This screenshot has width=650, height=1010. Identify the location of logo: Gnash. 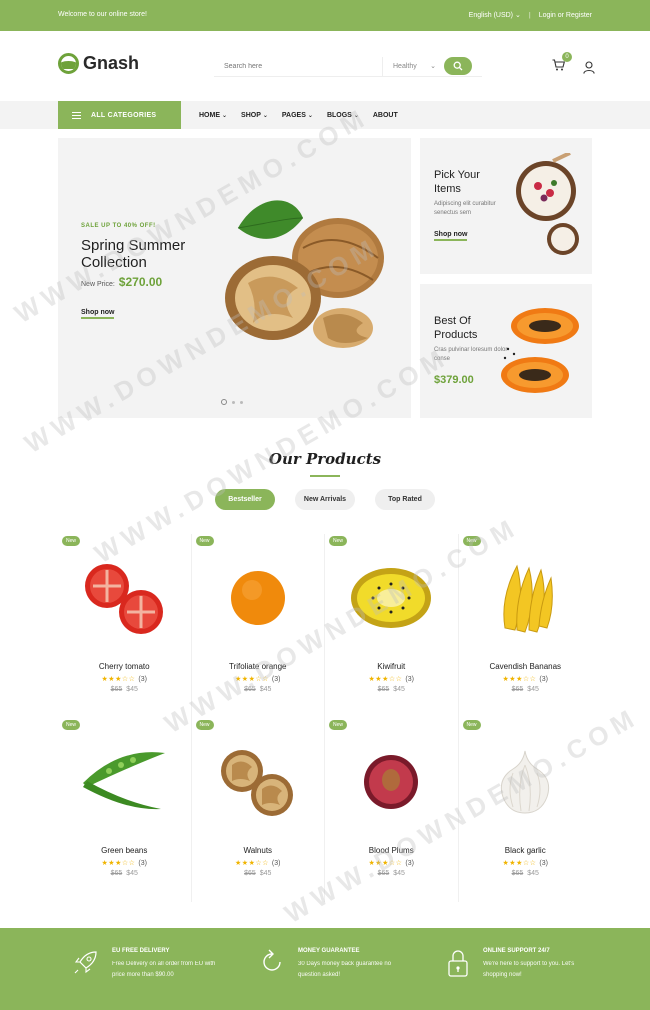
(98, 63).